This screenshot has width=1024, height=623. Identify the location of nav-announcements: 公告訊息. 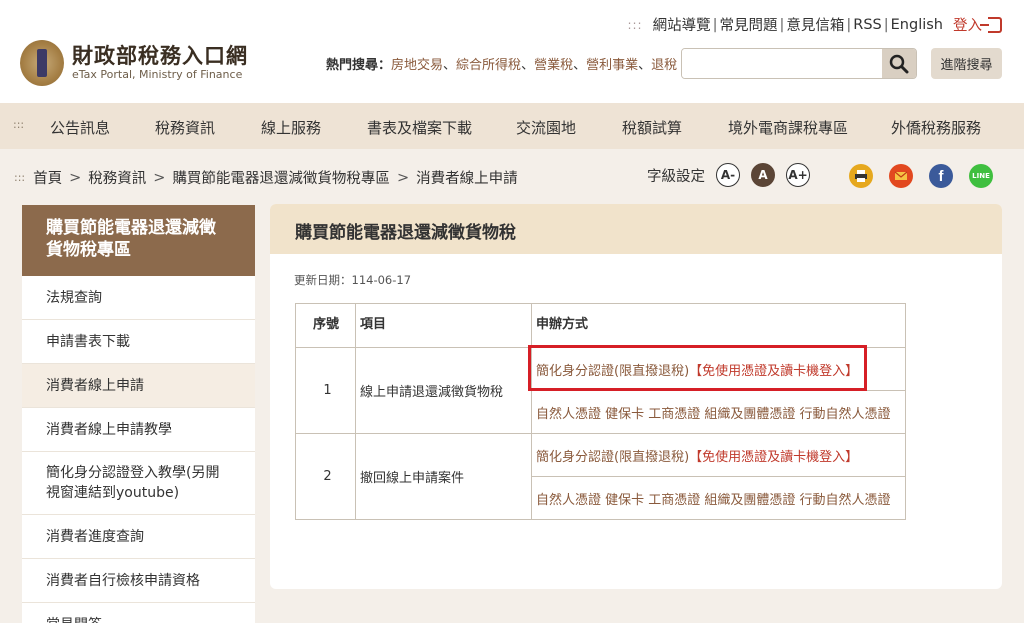
(80, 127).